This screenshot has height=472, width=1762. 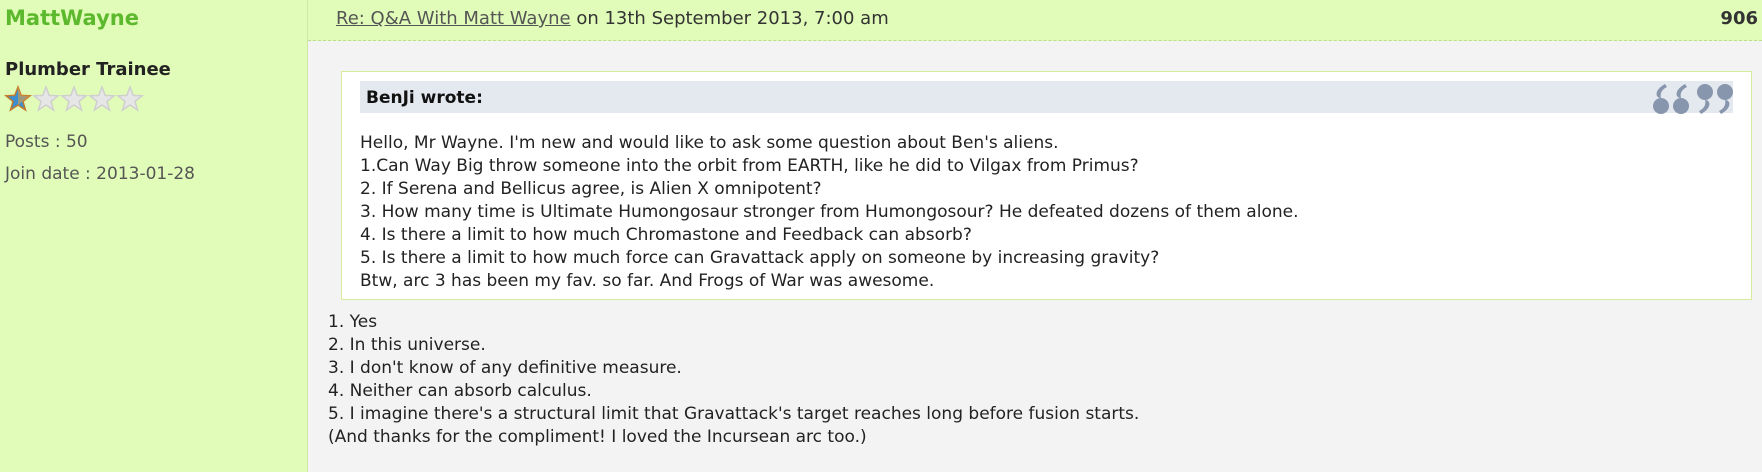 I want to click on author-posts: Posts : 50, so click(x=46, y=142).